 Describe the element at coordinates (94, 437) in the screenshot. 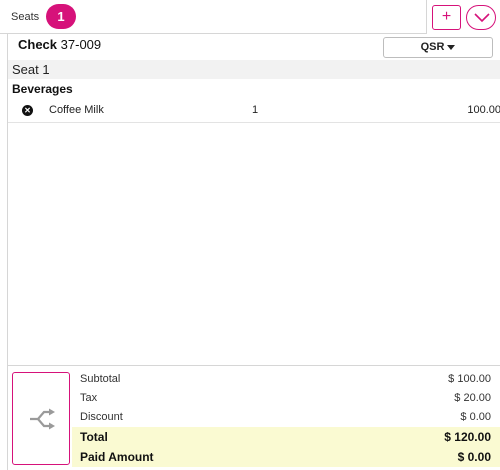

I see `total-label: Total` at that location.